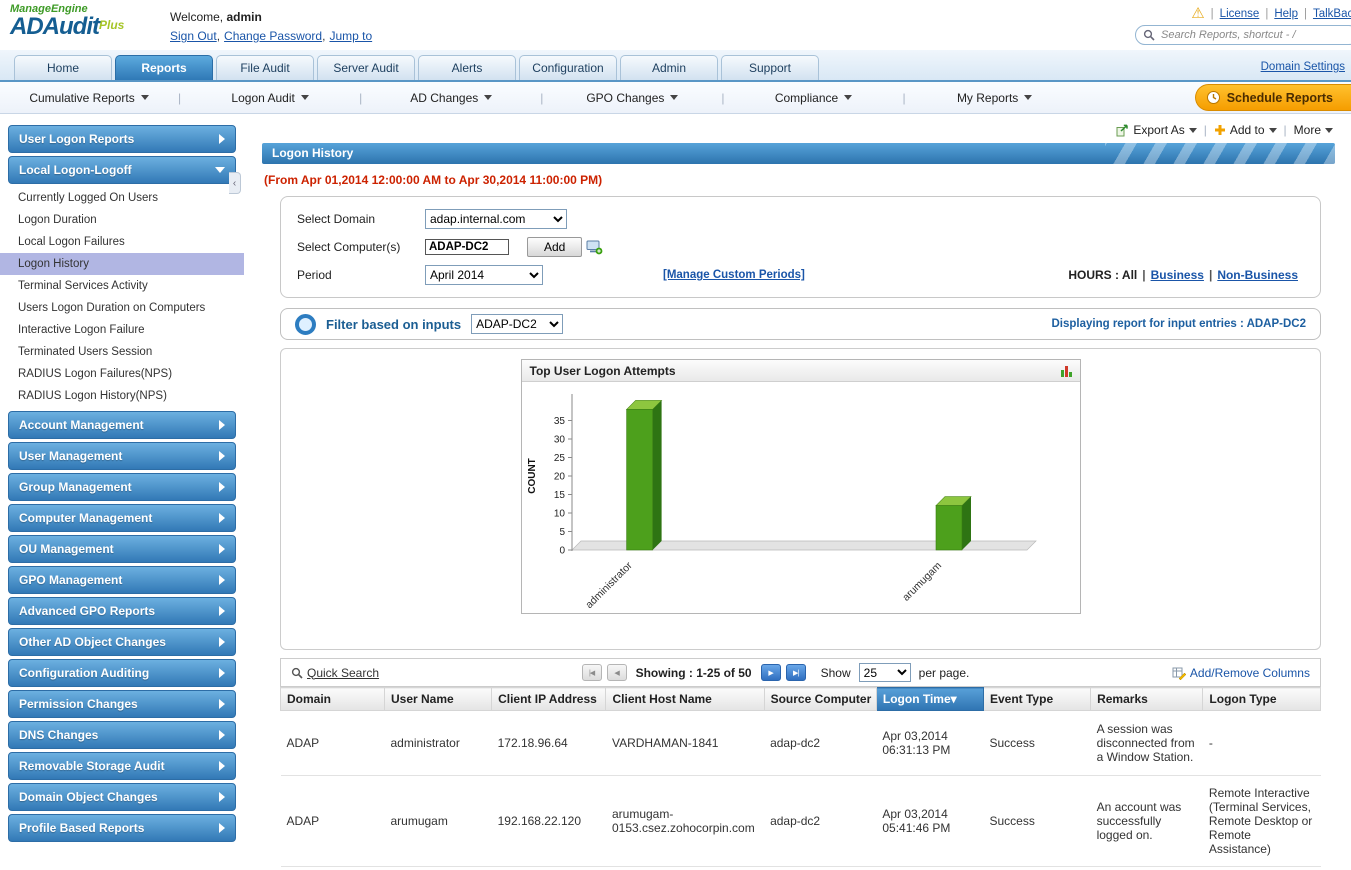  I want to click on cell-source-computer: adap-dc2, so click(820, 821).